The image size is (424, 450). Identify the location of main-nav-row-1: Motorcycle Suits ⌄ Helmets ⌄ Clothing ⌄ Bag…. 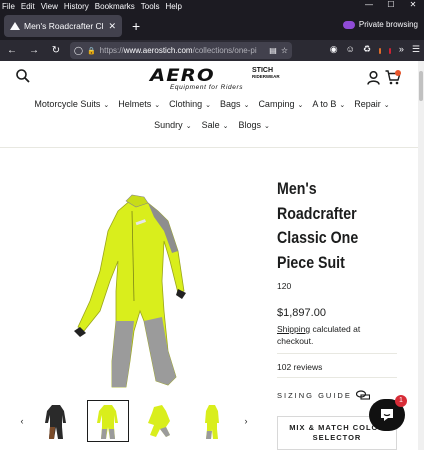
(212, 104).